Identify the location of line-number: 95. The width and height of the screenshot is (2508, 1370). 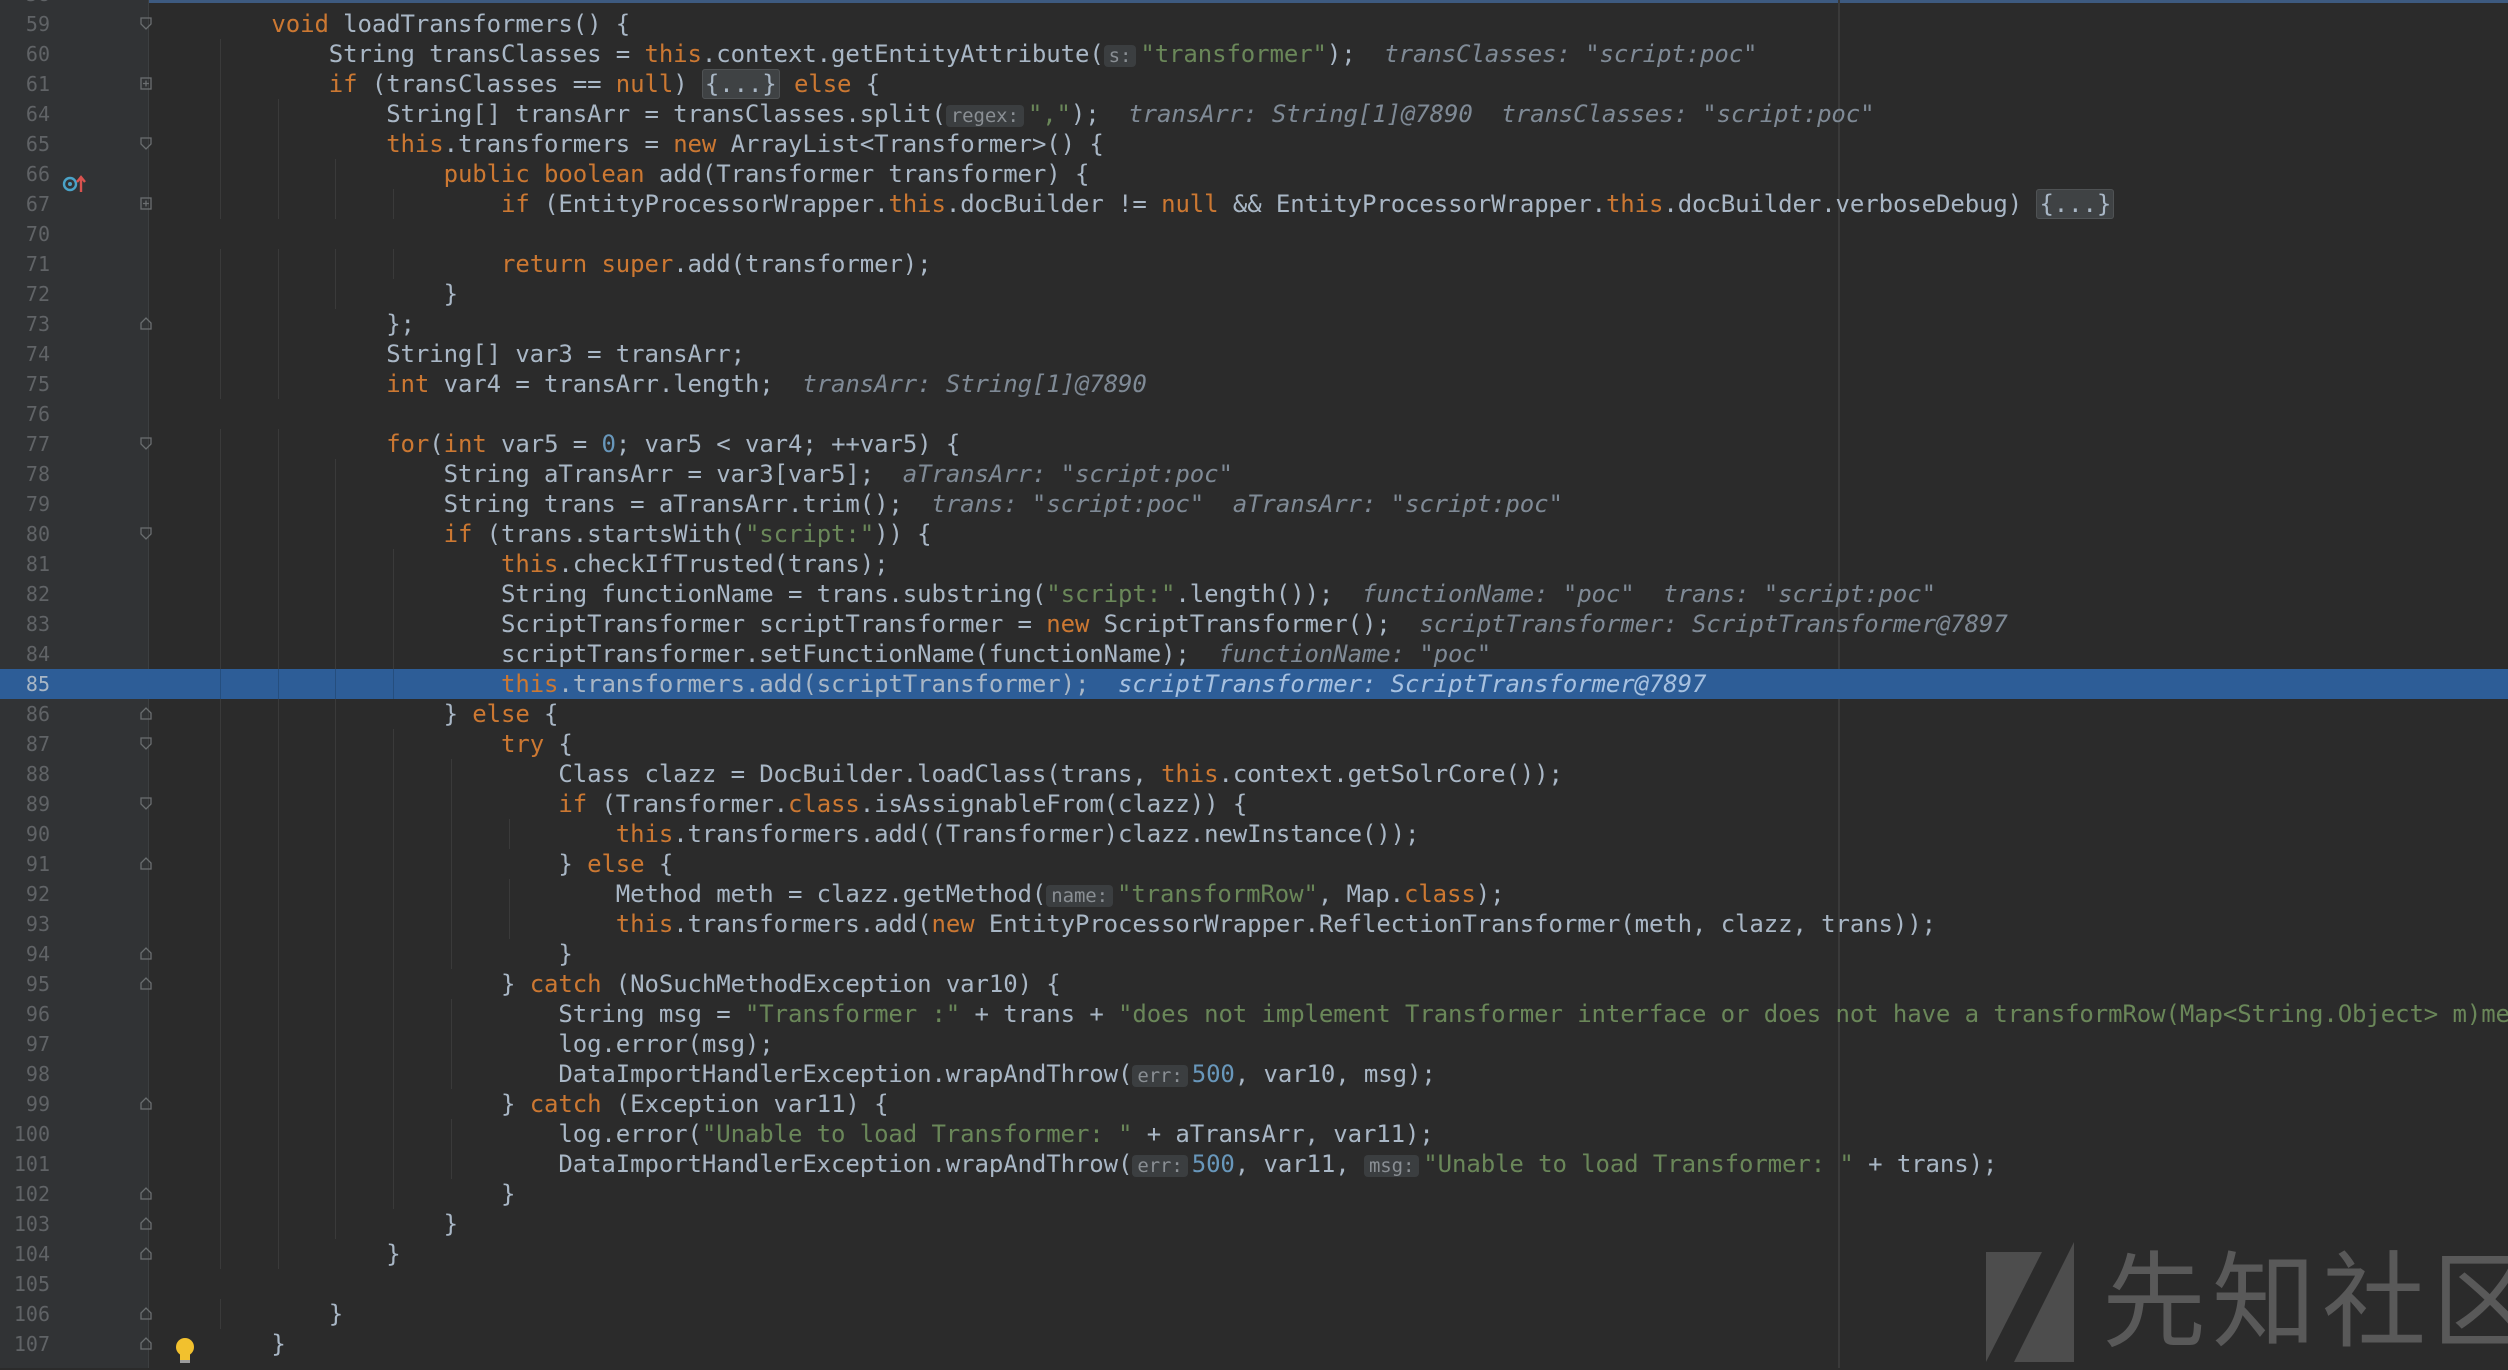
(25, 984).